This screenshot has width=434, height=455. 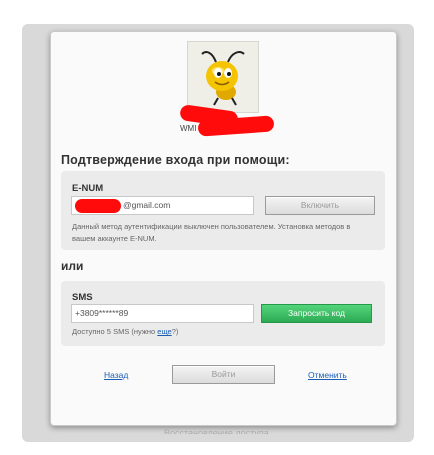 I want to click on sms-title: SMS, so click(x=82, y=297).